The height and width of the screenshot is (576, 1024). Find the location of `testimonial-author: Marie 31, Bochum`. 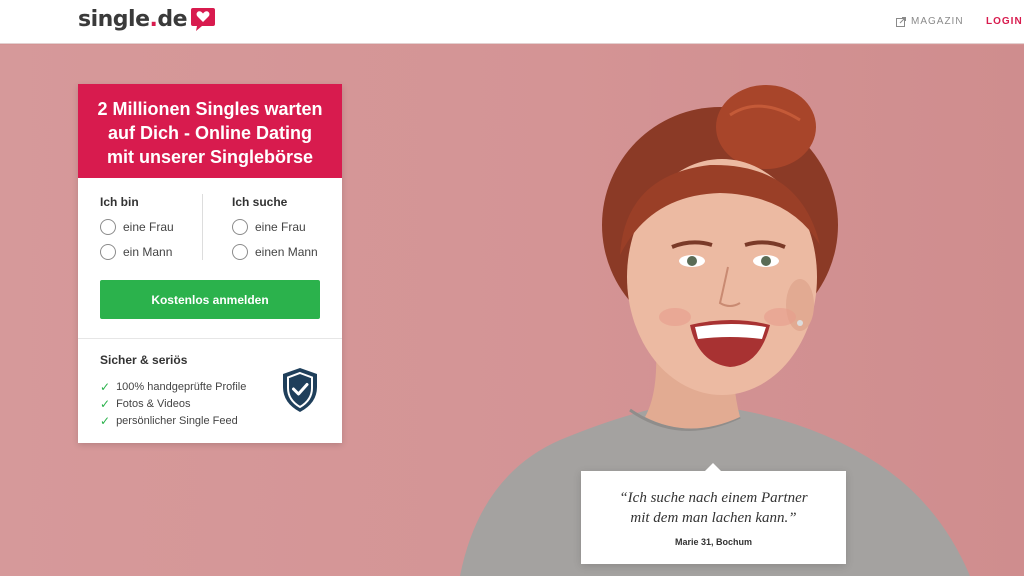

testimonial-author: Marie 31, Bochum is located at coordinates (713, 542).